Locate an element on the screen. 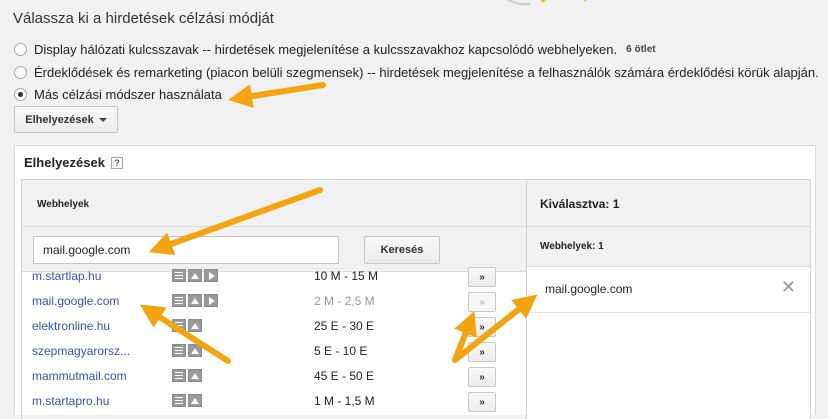 The height and width of the screenshot is (419, 828). panel-title: Elhelyezések ? is located at coordinates (73, 162).